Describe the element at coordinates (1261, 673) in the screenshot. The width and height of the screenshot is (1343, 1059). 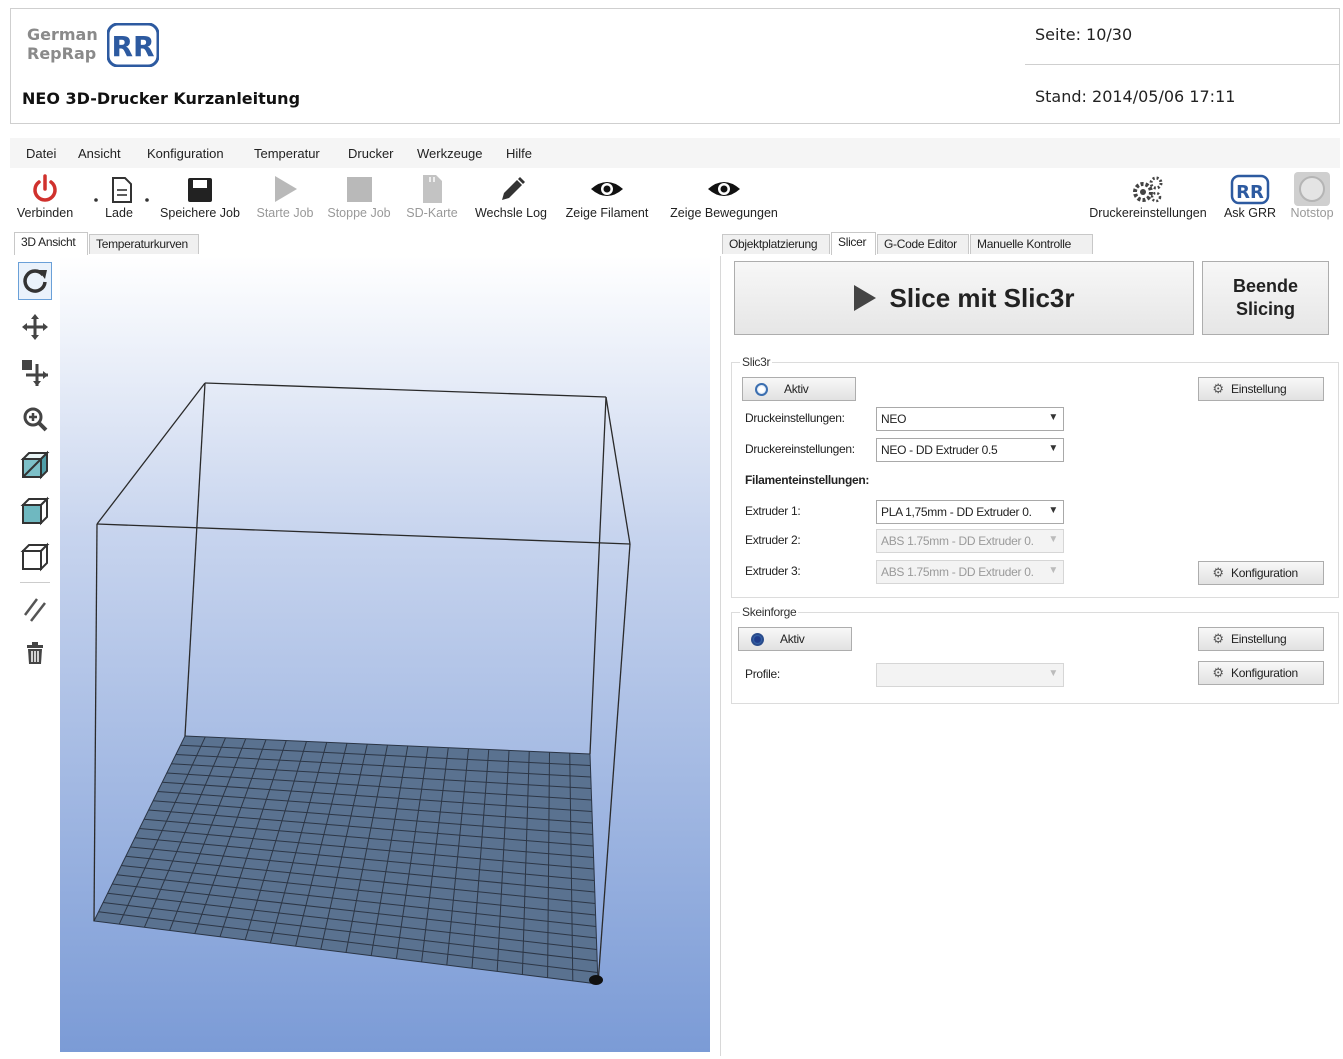
I see `skeinforge-config-button: ⚙ Konfiguration` at that location.